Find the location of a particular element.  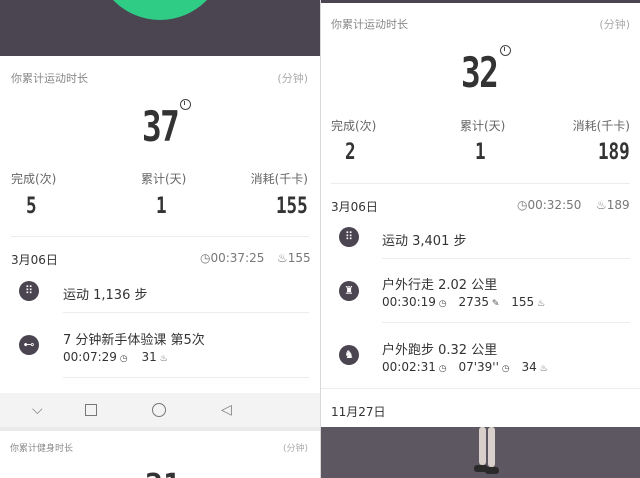

day-duration-group: ◷00:32:50 is located at coordinates (549, 205).